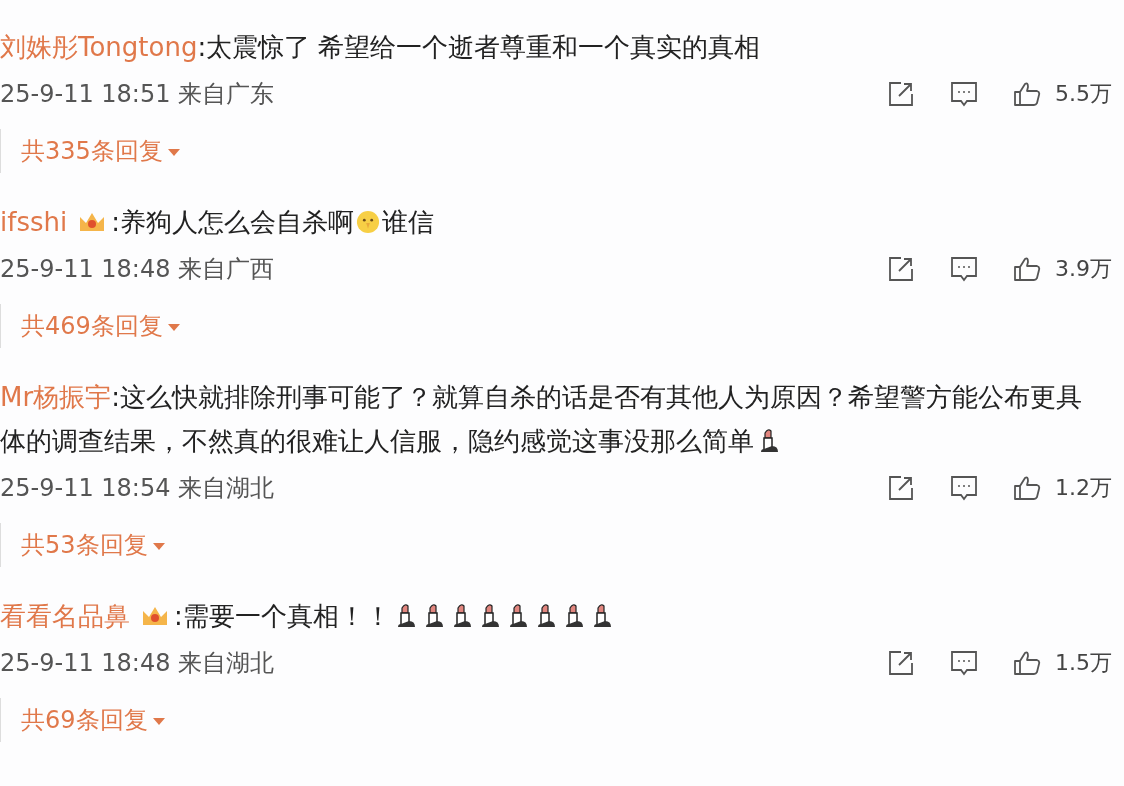 This screenshot has height=786, width=1124. I want to click on username-link: Mr杨振宇, so click(56, 397).